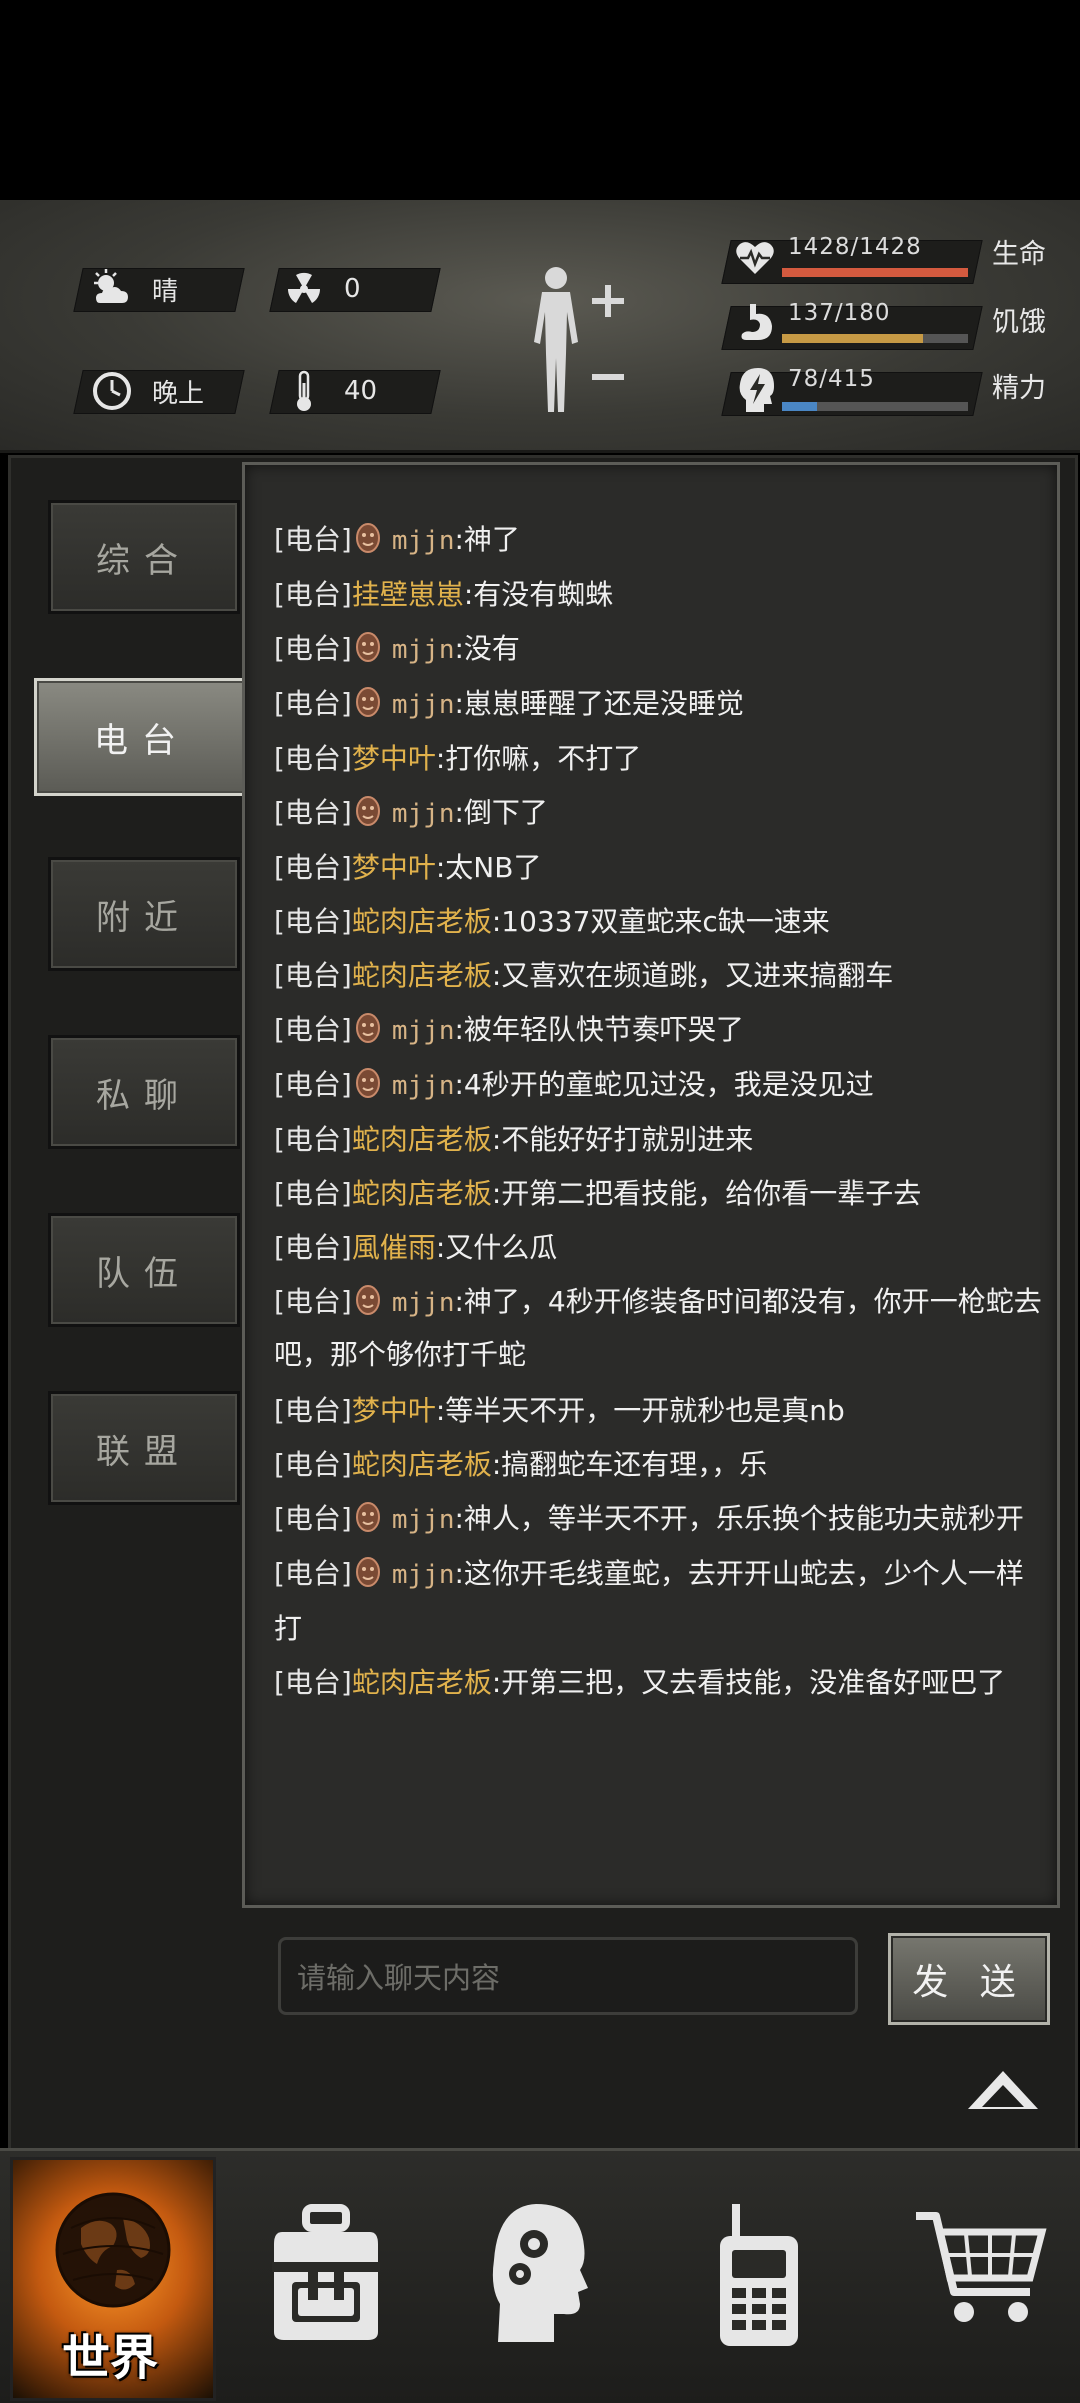 This screenshot has height=2403, width=1080. What do you see at coordinates (144, 1270) in the screenshot?
I see `tab-team: 队伍` at bounding box center [144, 1270].